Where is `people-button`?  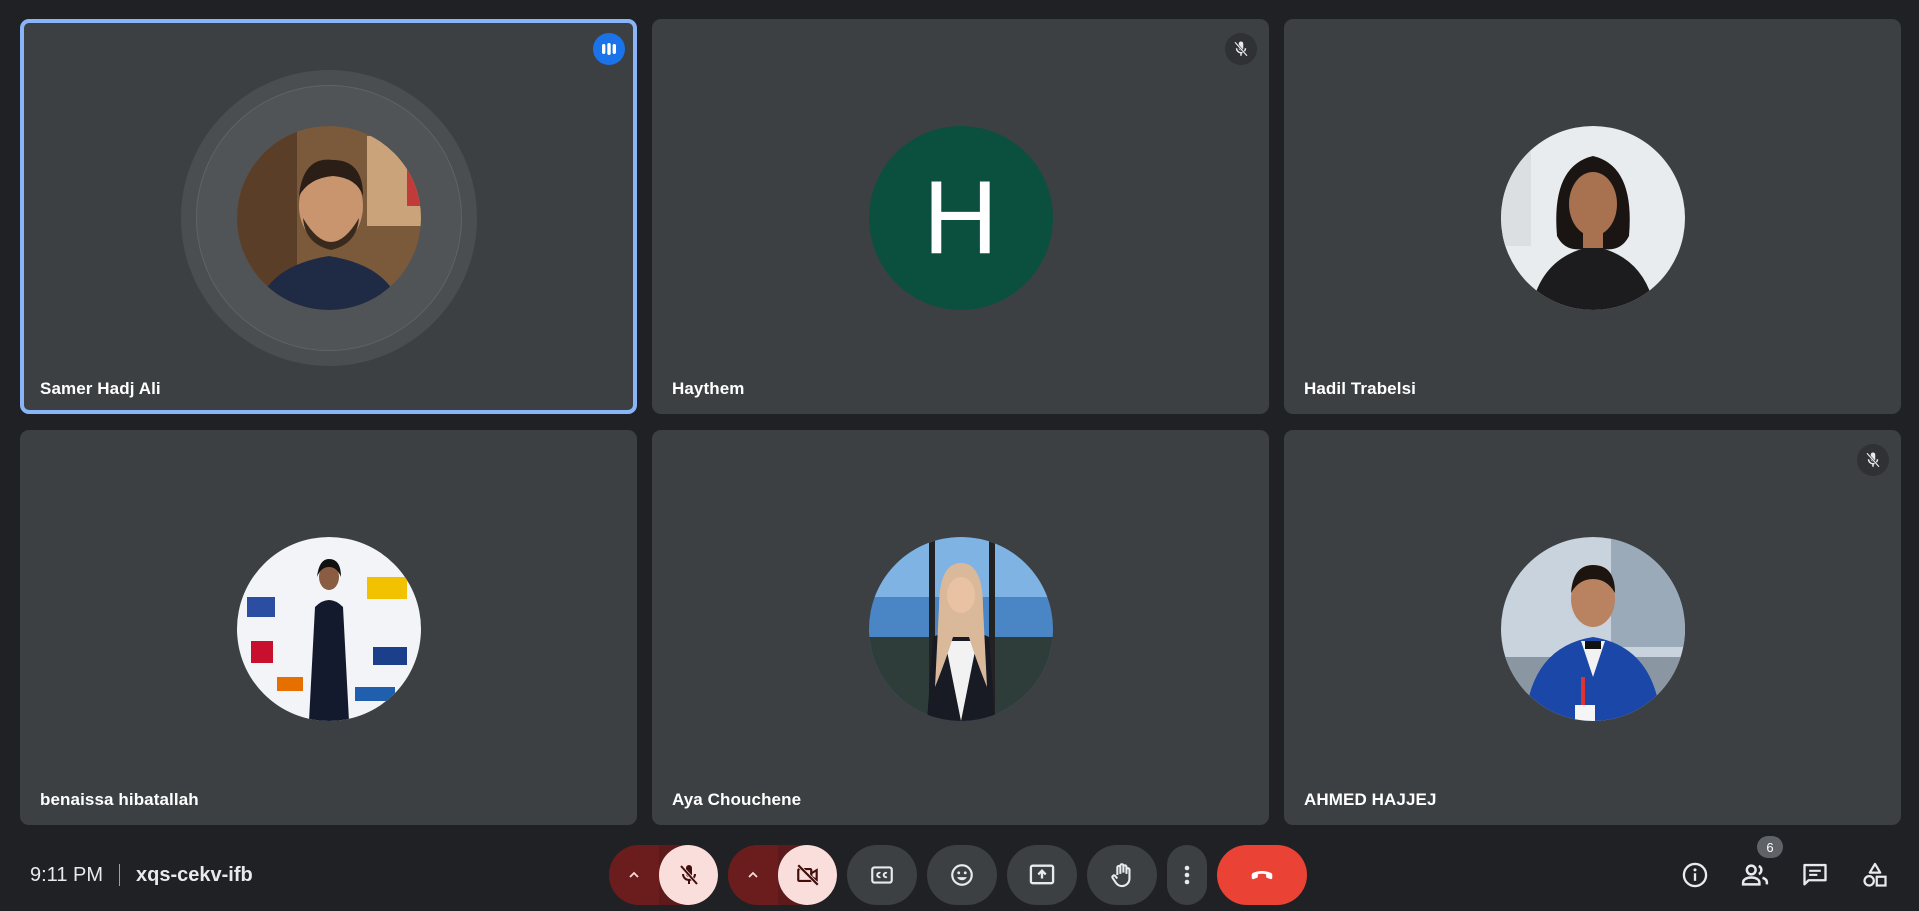 people-button is located at coordinates (1755, 875).